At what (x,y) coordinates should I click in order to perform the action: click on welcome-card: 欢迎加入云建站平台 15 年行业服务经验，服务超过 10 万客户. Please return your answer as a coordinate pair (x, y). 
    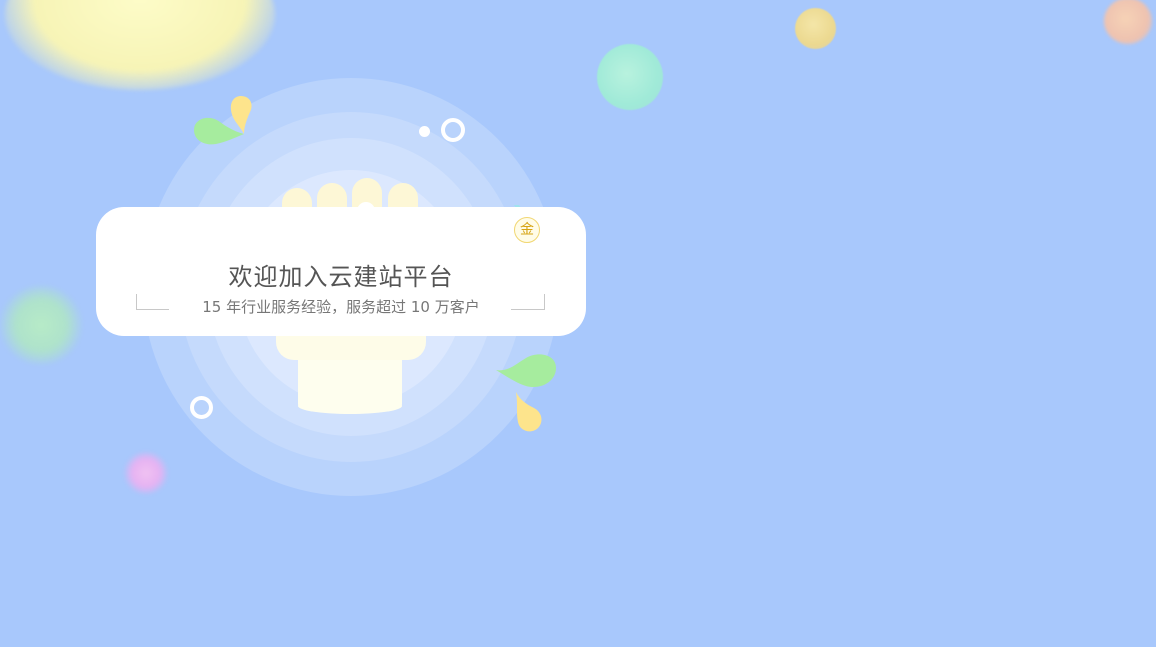
    Looking at the image, I should click on (341, 271).